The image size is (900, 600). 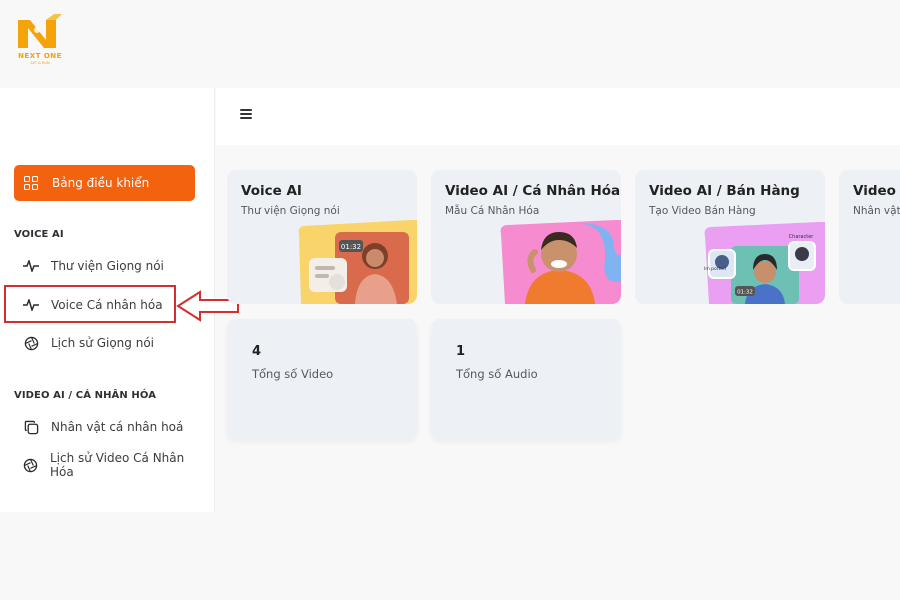 I want to click on menu-toggle-icon, so click(x=247, y=115).